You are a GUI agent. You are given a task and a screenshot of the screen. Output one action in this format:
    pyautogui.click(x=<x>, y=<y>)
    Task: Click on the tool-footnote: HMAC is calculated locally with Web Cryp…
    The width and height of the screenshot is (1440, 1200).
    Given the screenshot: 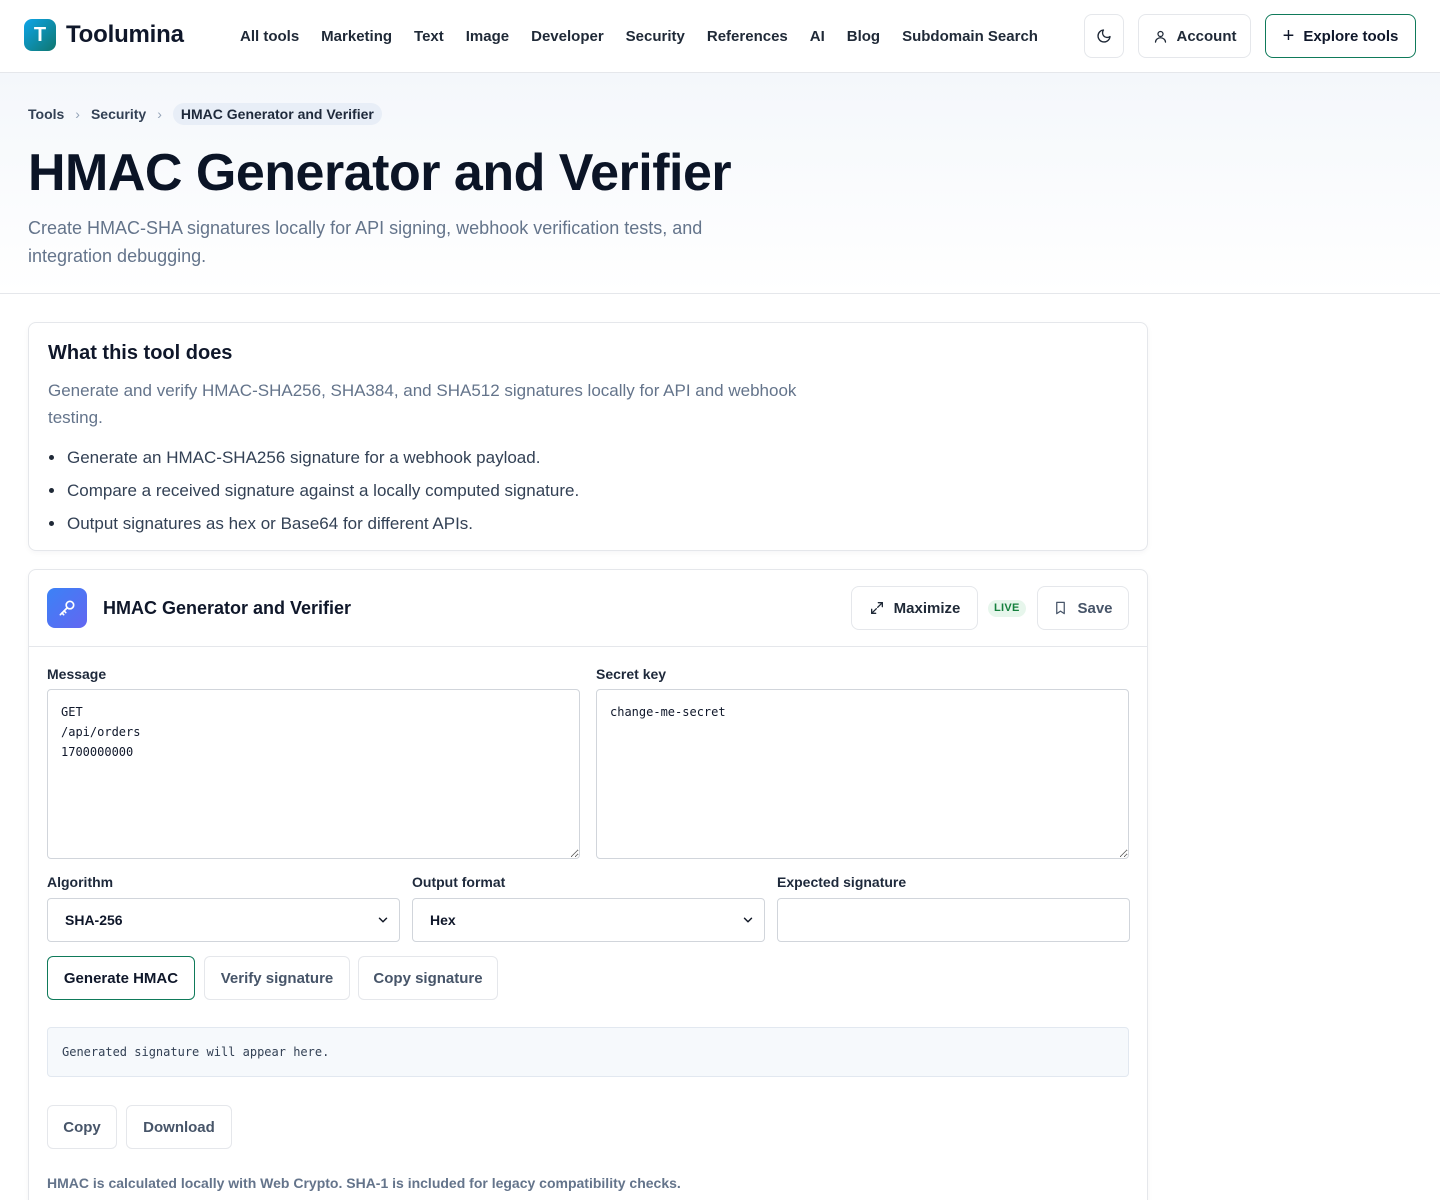 What is the action you would take?
    pyautogui.click(x=364, y=1183)
    